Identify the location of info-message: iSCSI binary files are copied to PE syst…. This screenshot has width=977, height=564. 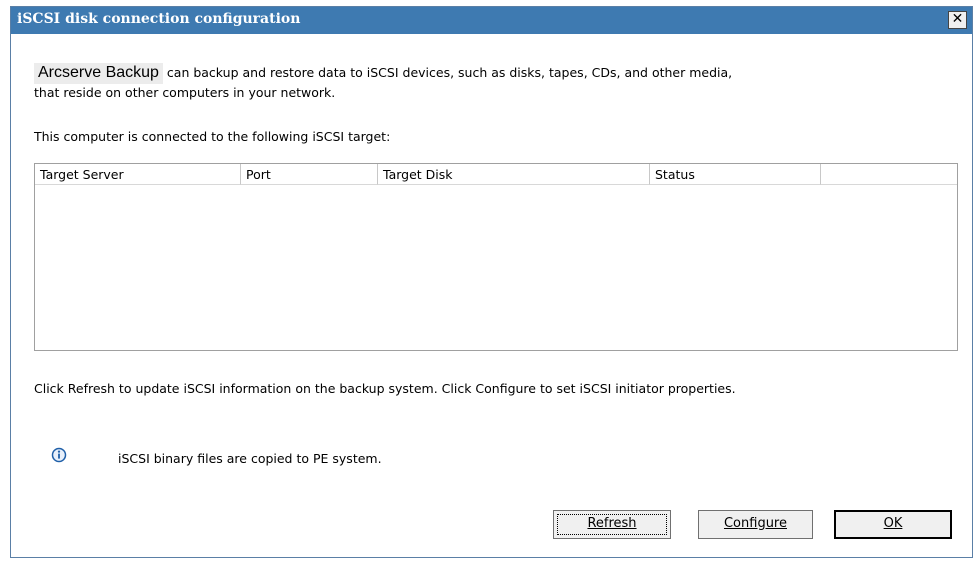
(250, 458).